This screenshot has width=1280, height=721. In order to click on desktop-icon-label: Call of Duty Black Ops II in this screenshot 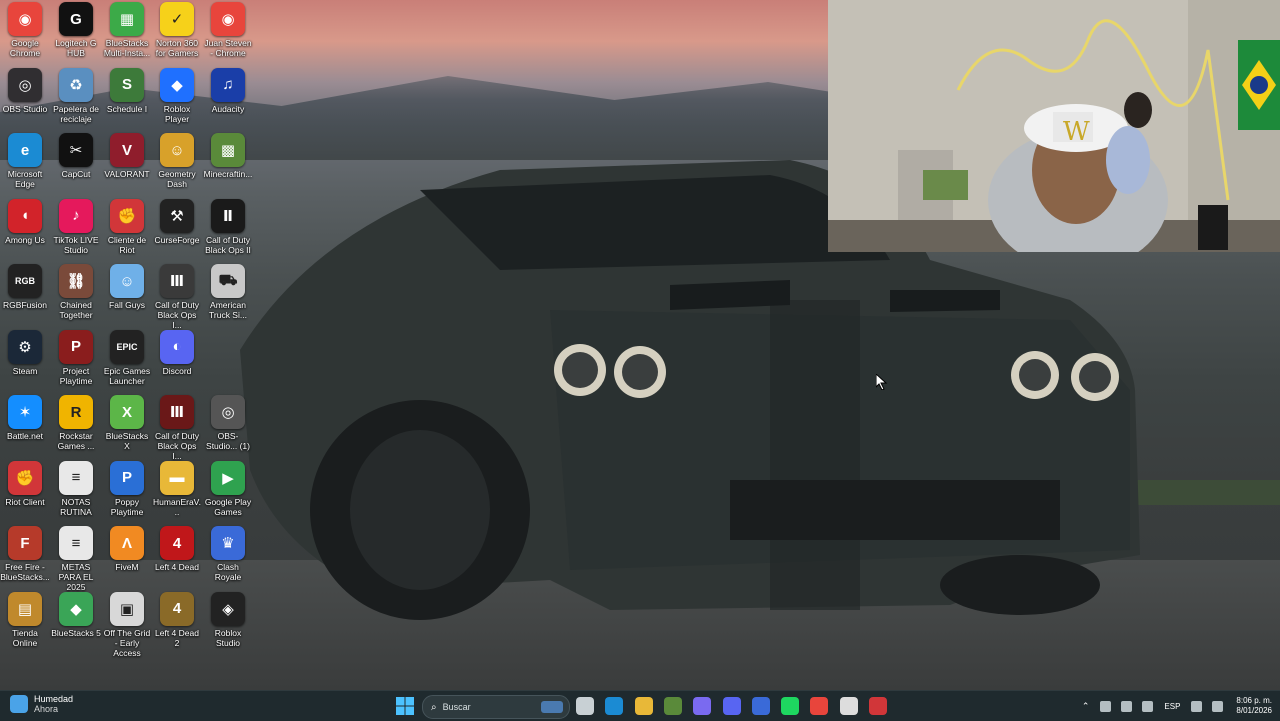, I will do `click(228, 244)`.